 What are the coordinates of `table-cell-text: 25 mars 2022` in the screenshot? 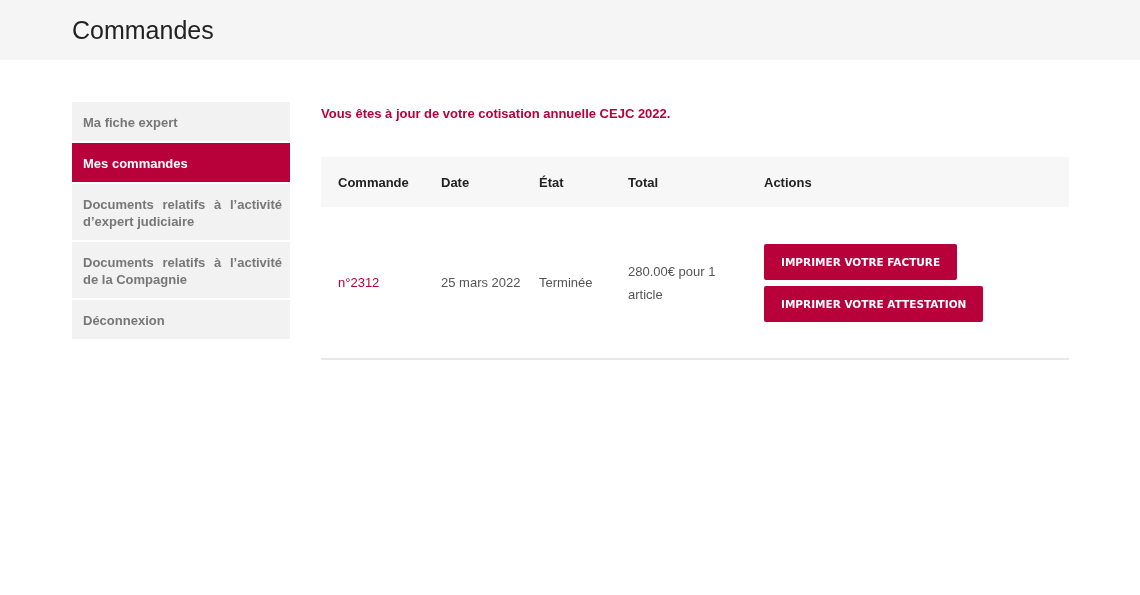 It's located at (481, 283).